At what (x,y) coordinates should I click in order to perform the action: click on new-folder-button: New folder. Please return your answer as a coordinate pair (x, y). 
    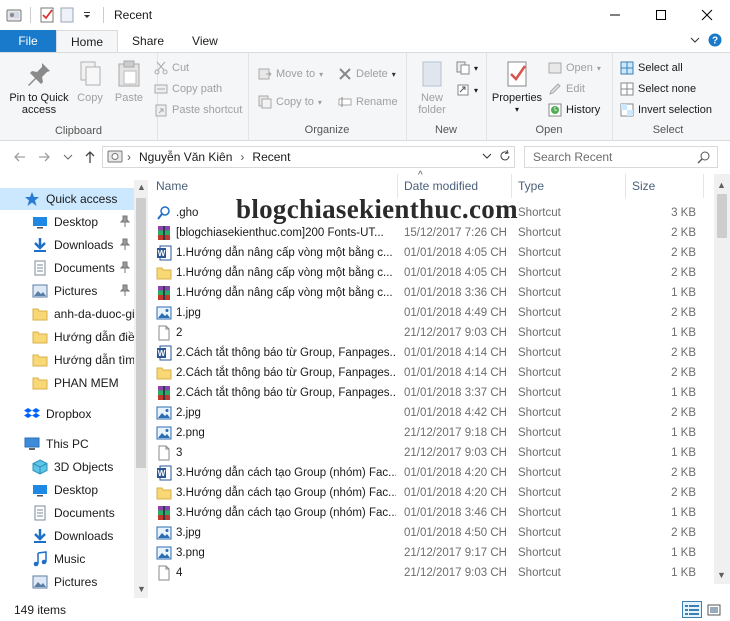
    Looking at the image, I should click on (432, 87).